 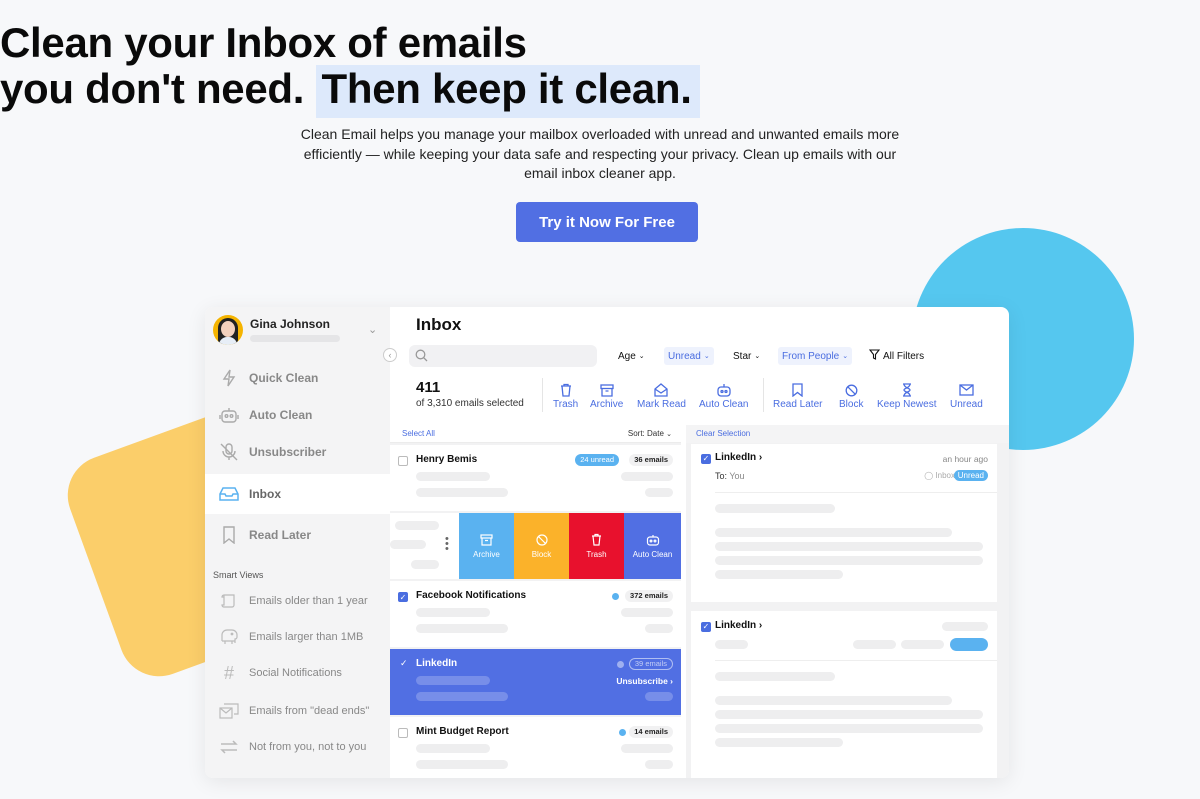 I want to click on sidebar-item-auto-clean: Auto Clean, so click(x=297, y=415).